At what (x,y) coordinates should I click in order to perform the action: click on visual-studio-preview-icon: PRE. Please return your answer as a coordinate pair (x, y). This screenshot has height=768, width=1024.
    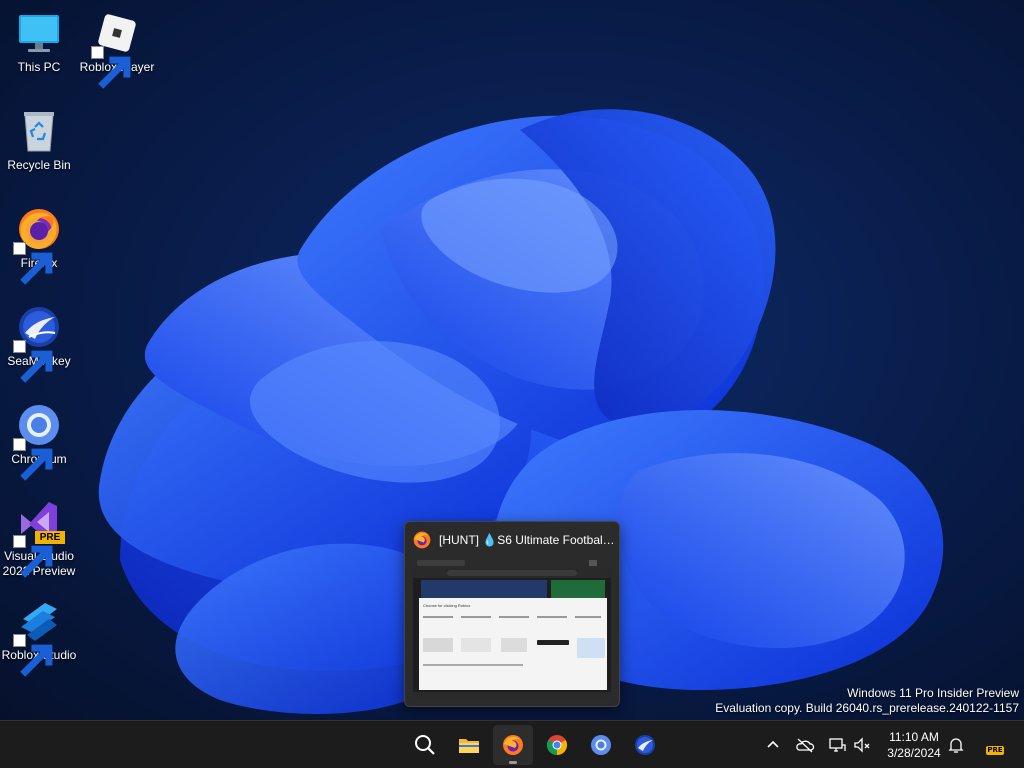
    Looking at the image, I should click on (39, 538).